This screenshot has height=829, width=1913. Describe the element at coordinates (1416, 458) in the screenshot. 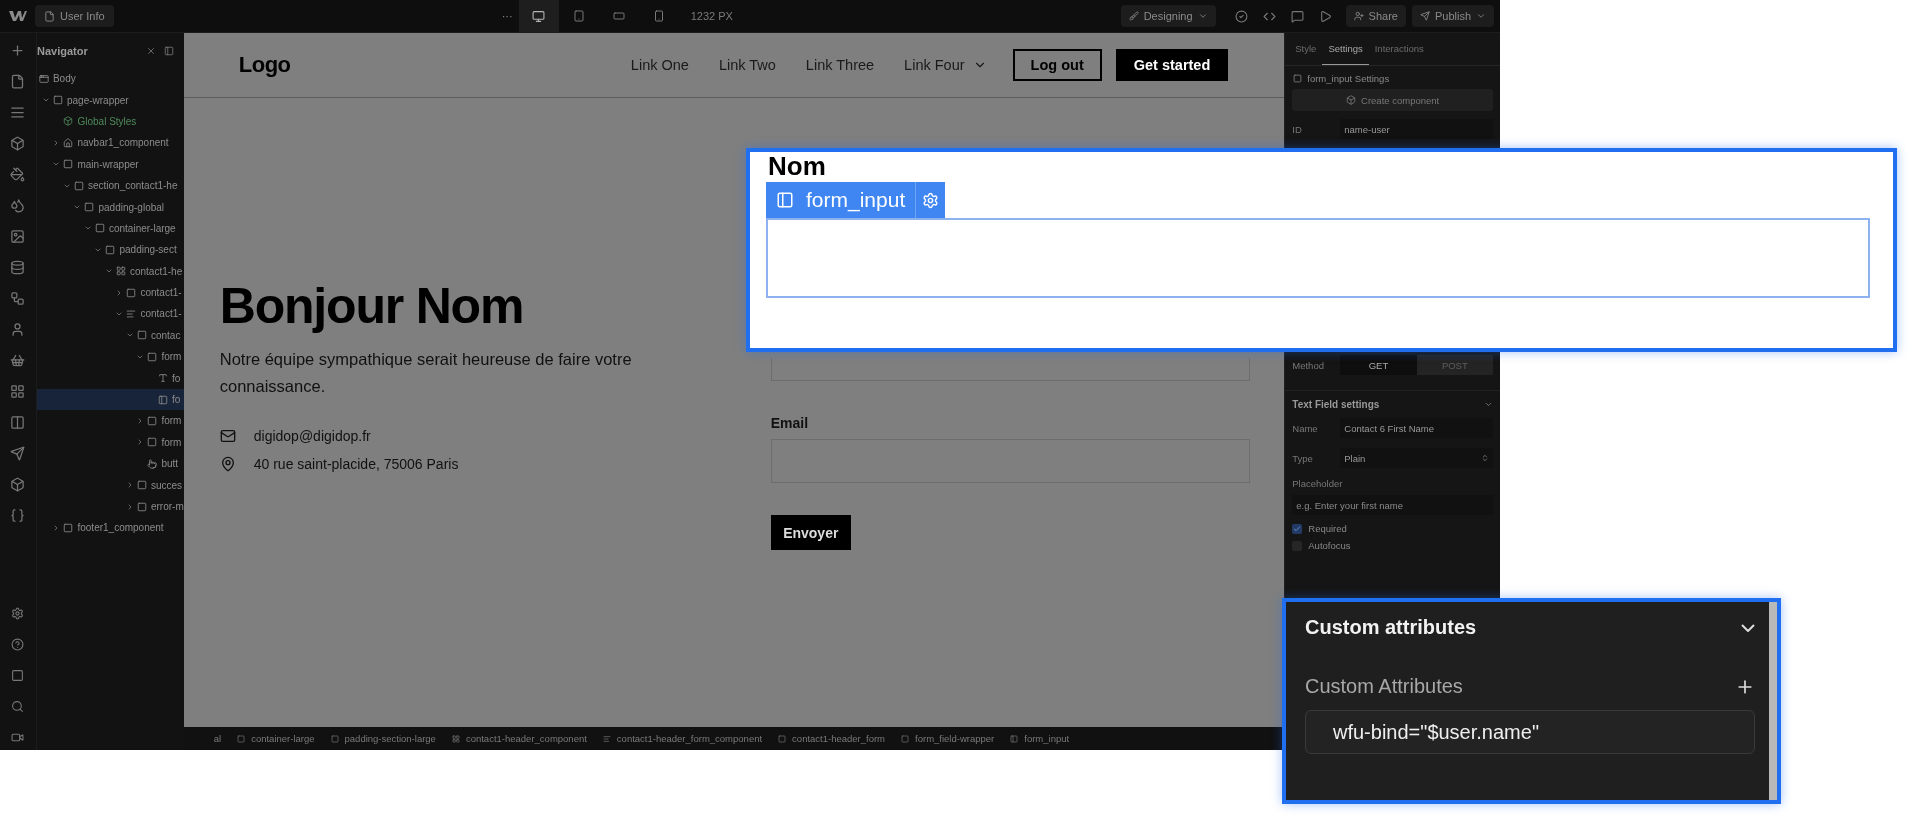

I see `type-select: Plain` at that location.